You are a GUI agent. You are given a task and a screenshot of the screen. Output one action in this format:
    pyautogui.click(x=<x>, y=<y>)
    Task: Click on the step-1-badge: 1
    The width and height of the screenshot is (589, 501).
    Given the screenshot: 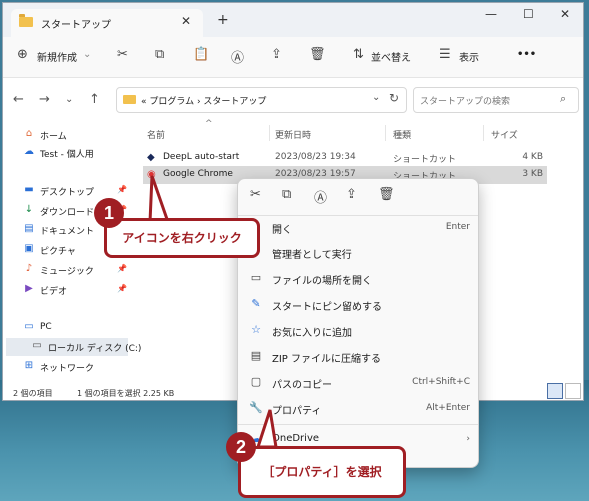 What is the action you would take?
    pyautogui.click(x=109, y=213)
    